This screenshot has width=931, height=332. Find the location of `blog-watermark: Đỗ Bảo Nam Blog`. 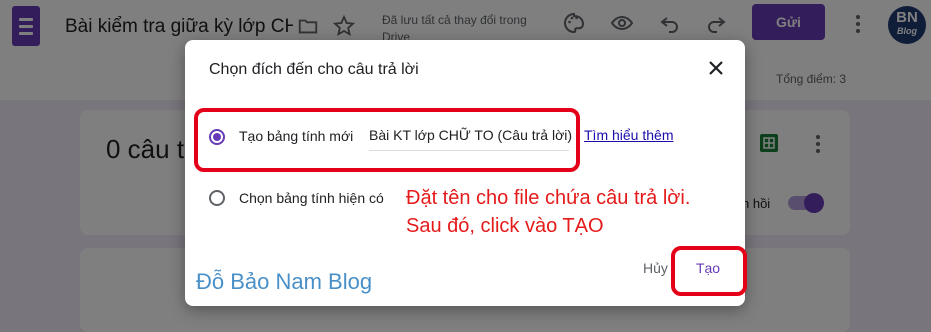

blog-watermark: Đỗ Bảo Nam Blog is located at coordinates (284, 281).